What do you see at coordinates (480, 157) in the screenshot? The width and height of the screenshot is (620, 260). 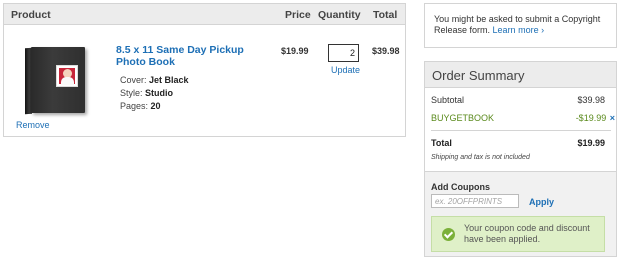 I see `shipping-note: Shipping and tax is not included` at bounding box center [480, 157].